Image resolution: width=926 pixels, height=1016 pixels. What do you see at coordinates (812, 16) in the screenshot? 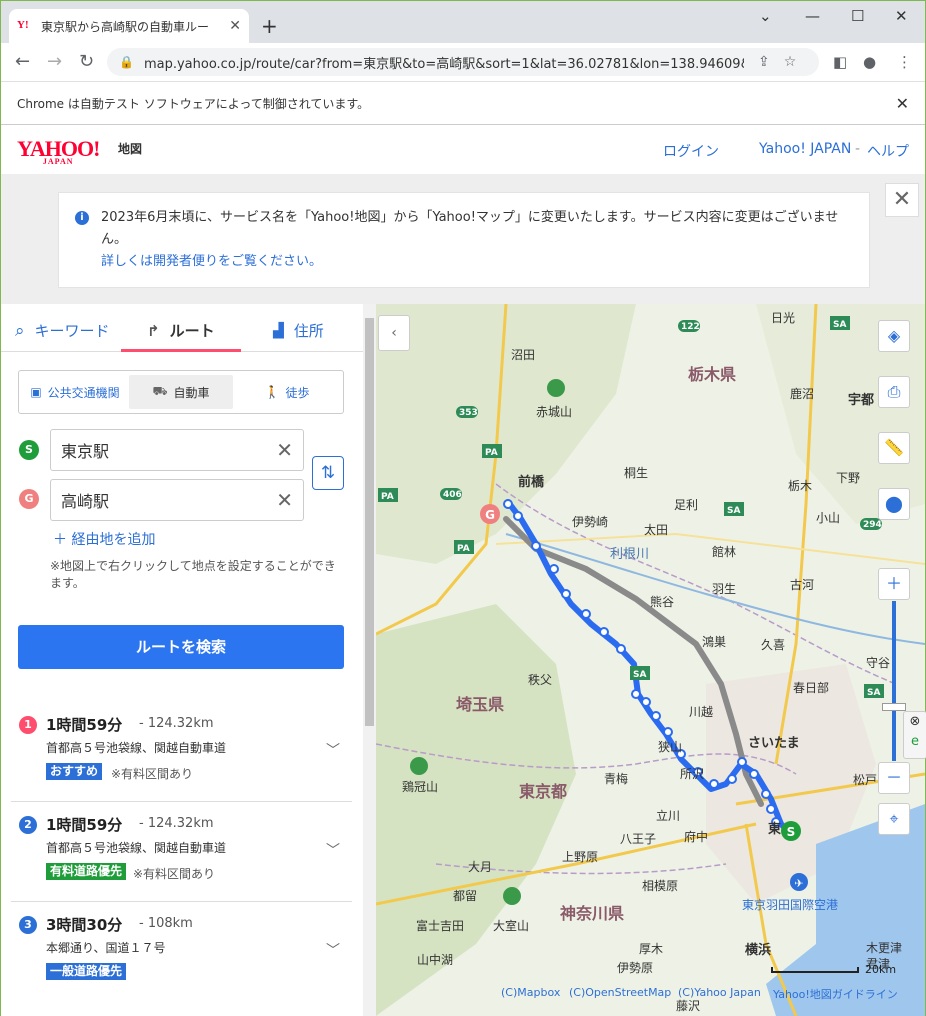
I see `minimize-icon: —` at bounding box center [812, 16].